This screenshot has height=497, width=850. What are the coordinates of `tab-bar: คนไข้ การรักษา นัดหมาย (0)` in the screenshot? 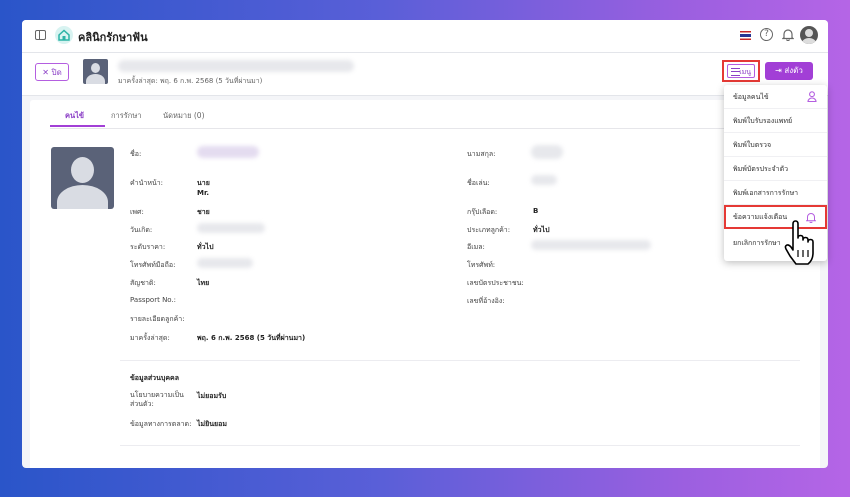 It's located at (425, 117).